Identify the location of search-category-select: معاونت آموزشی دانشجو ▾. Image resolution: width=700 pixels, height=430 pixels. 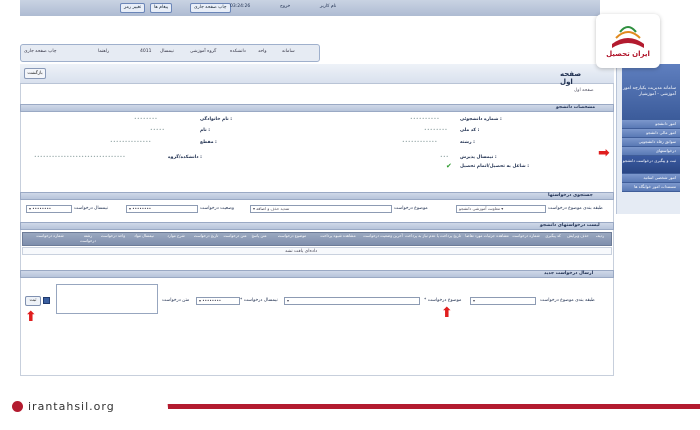
(501, 209).